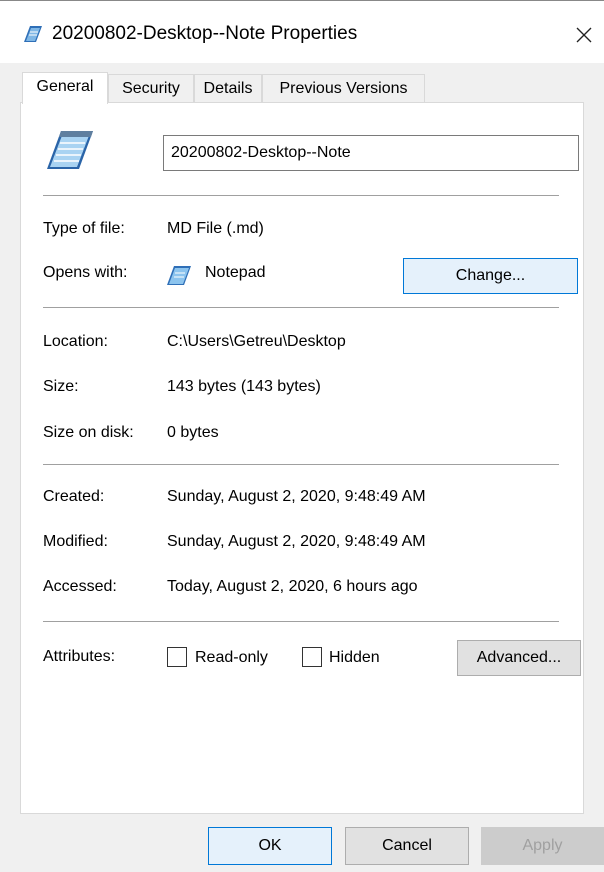  Describe the element at coordinates (215, 228) in the screenshot. I see `type-of-file-value: MD File (.md)` at that location.